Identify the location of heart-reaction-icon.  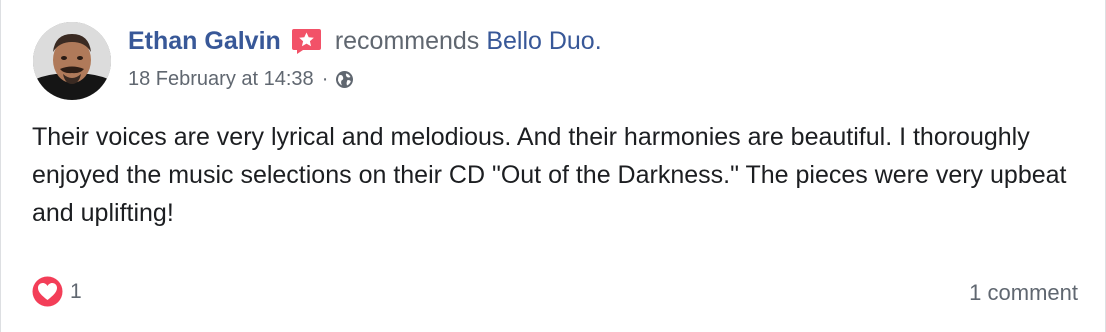
(47, 291).